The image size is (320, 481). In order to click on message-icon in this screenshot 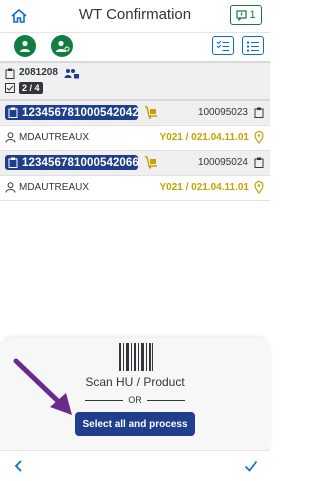, I will do `click(242, 15)`.